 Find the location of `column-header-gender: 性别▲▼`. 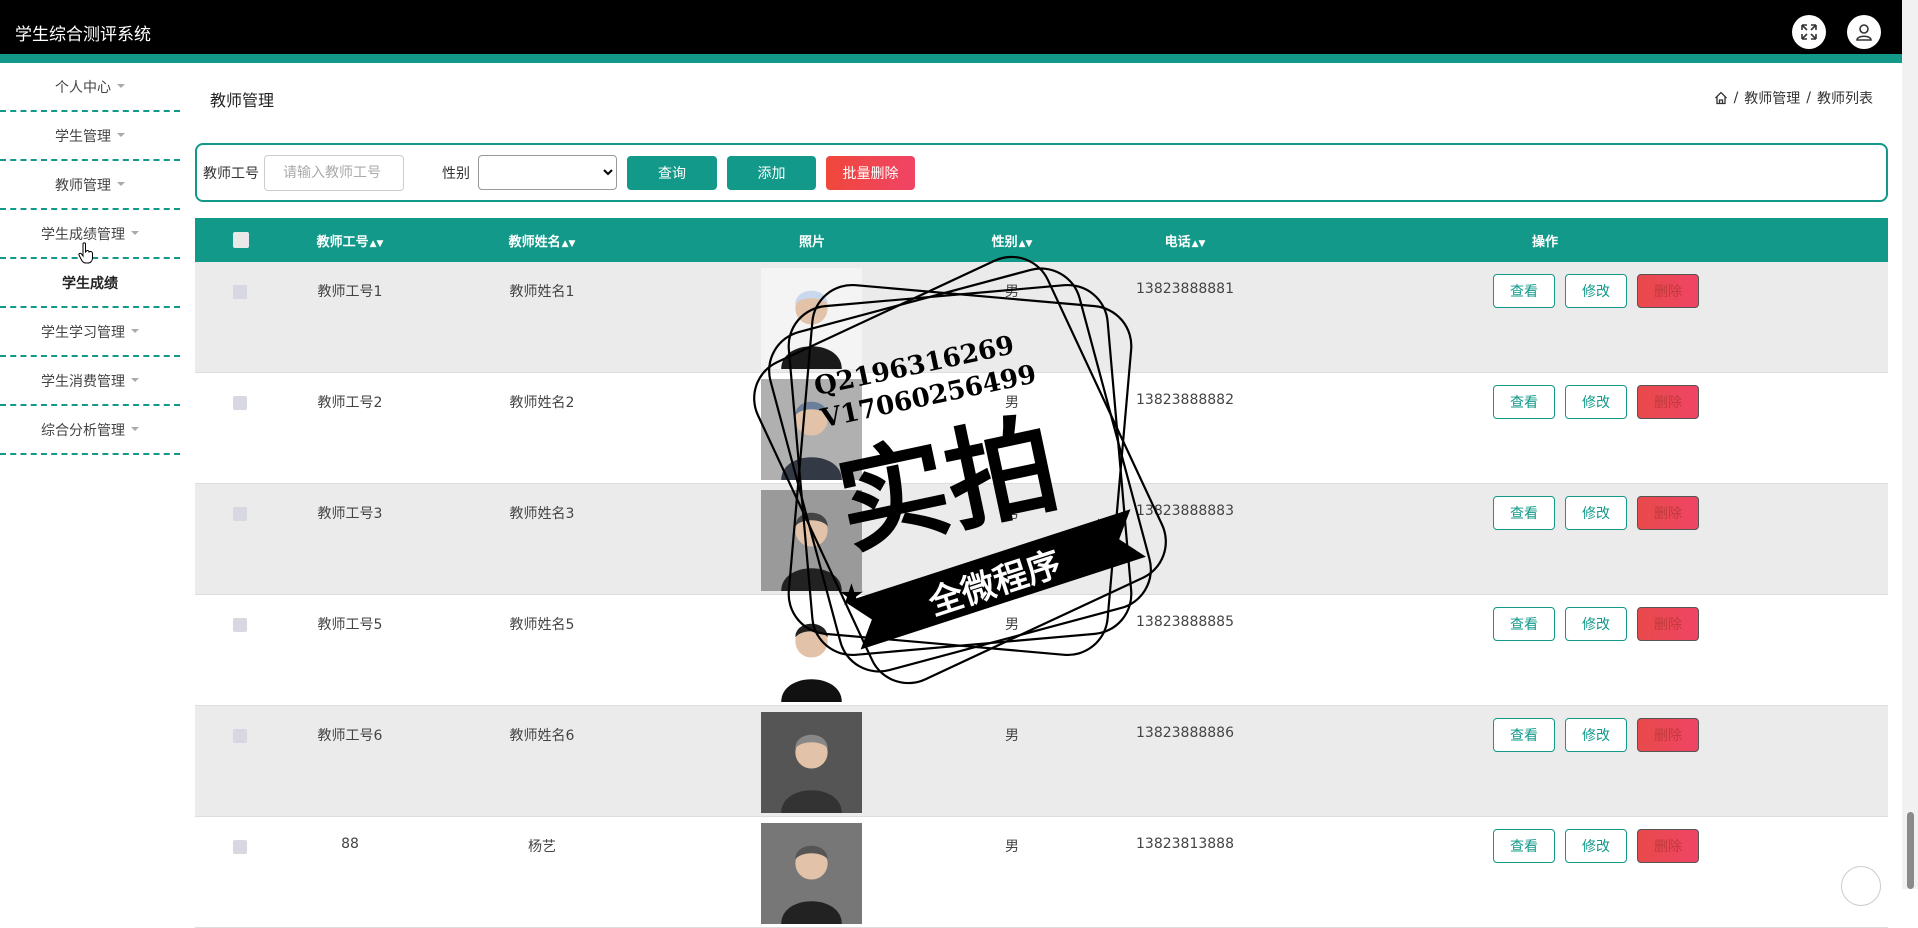

column-header-gender: 性别▲▼ is located at coordinates (1012, 240).